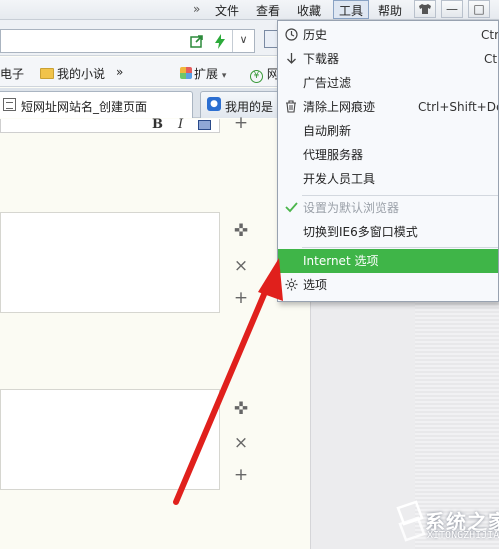  Describe the element at coordinates (390, 10) in the screenshot. I see `menu-help: 帮助` at that location.